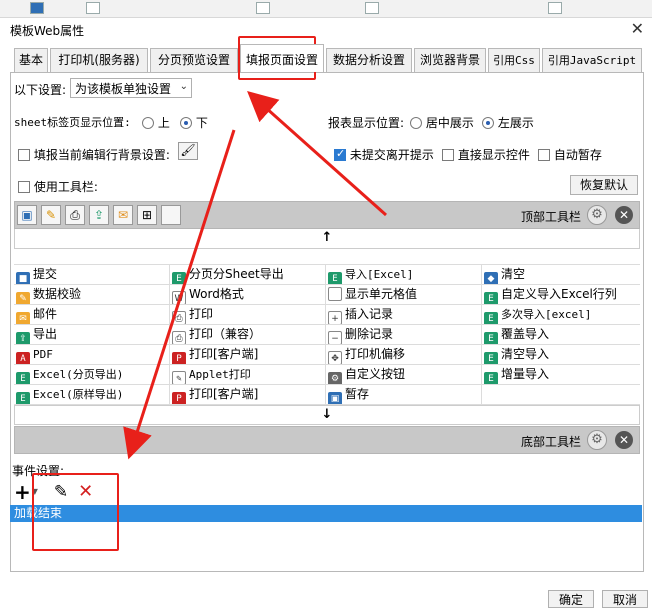  I want to click on move-up-arrow: ↑, so click(327, 239).